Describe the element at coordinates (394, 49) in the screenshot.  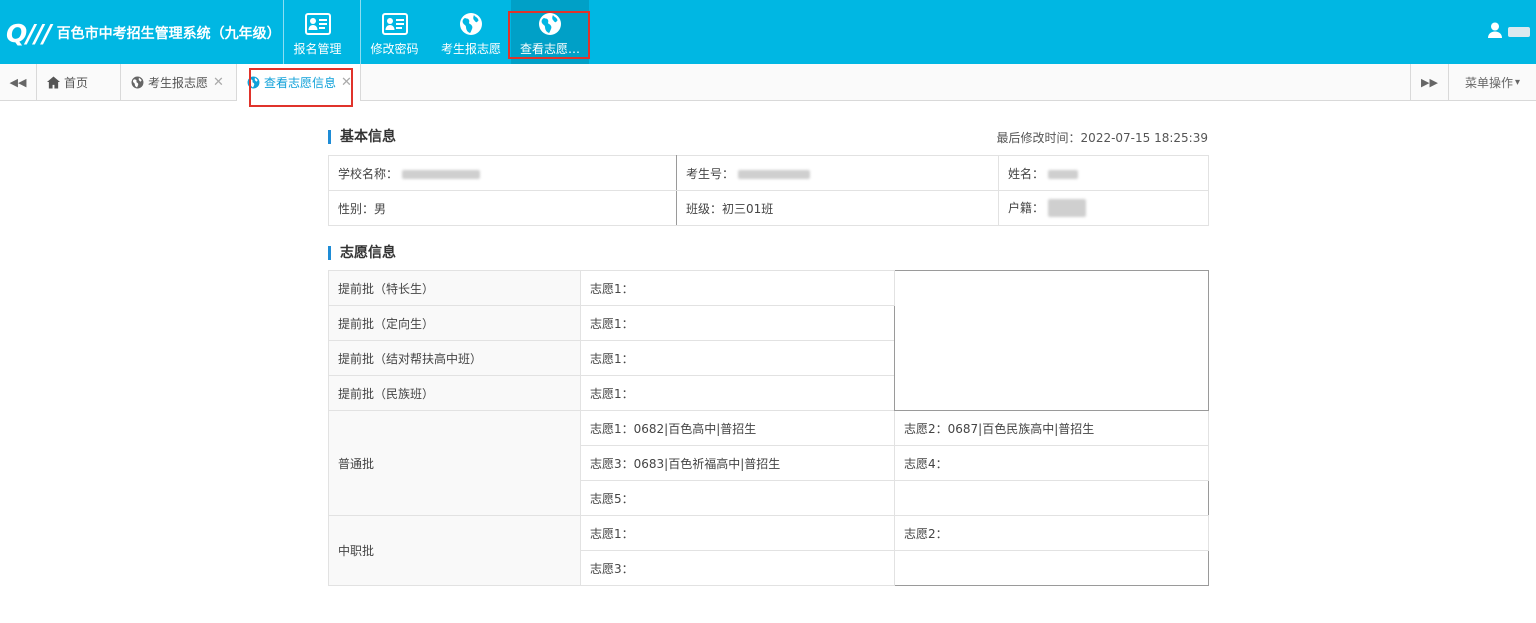
I see `nav-label: 修改密码` at that location.